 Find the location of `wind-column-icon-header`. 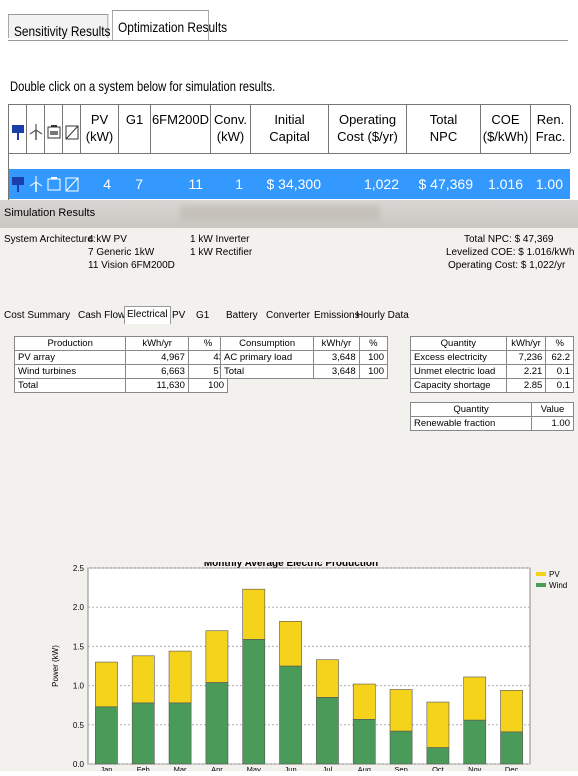

wind-column-icon-header is located at coordinates (36, 129).